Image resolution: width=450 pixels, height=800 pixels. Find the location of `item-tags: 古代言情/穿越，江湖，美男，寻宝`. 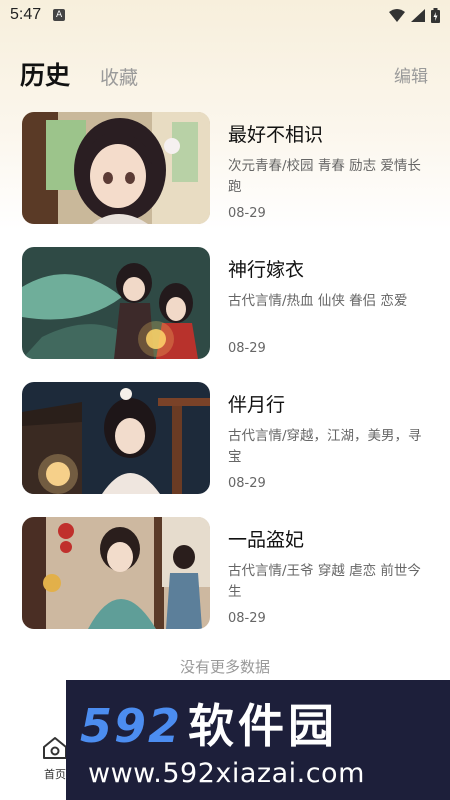

item-tags: 古代言情/穿越，江湖，美男，寻宝 is located at coordinates (325, 446).